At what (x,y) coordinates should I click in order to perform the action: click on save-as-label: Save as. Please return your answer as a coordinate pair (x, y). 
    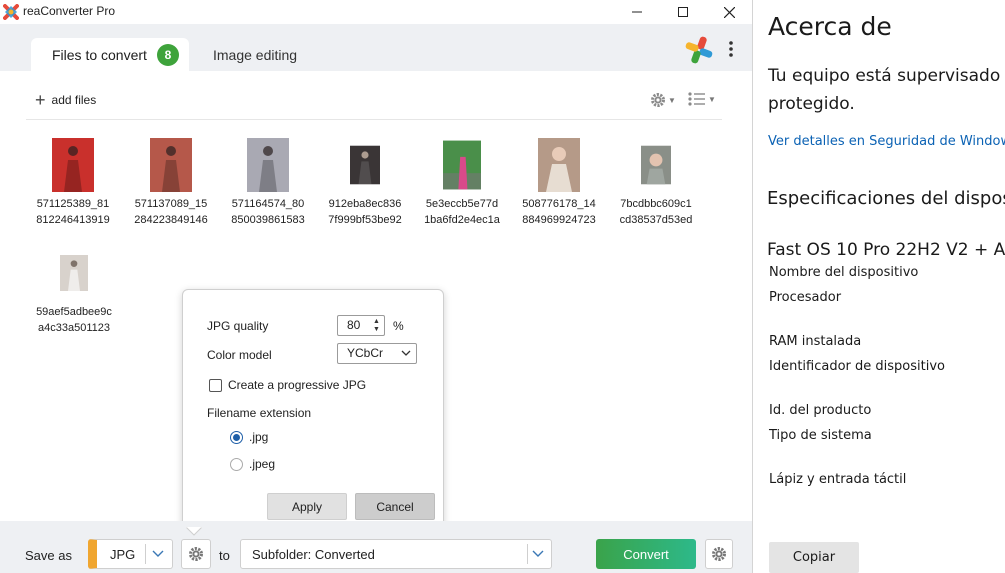
    Looking at the image, I should click on (48, 555).